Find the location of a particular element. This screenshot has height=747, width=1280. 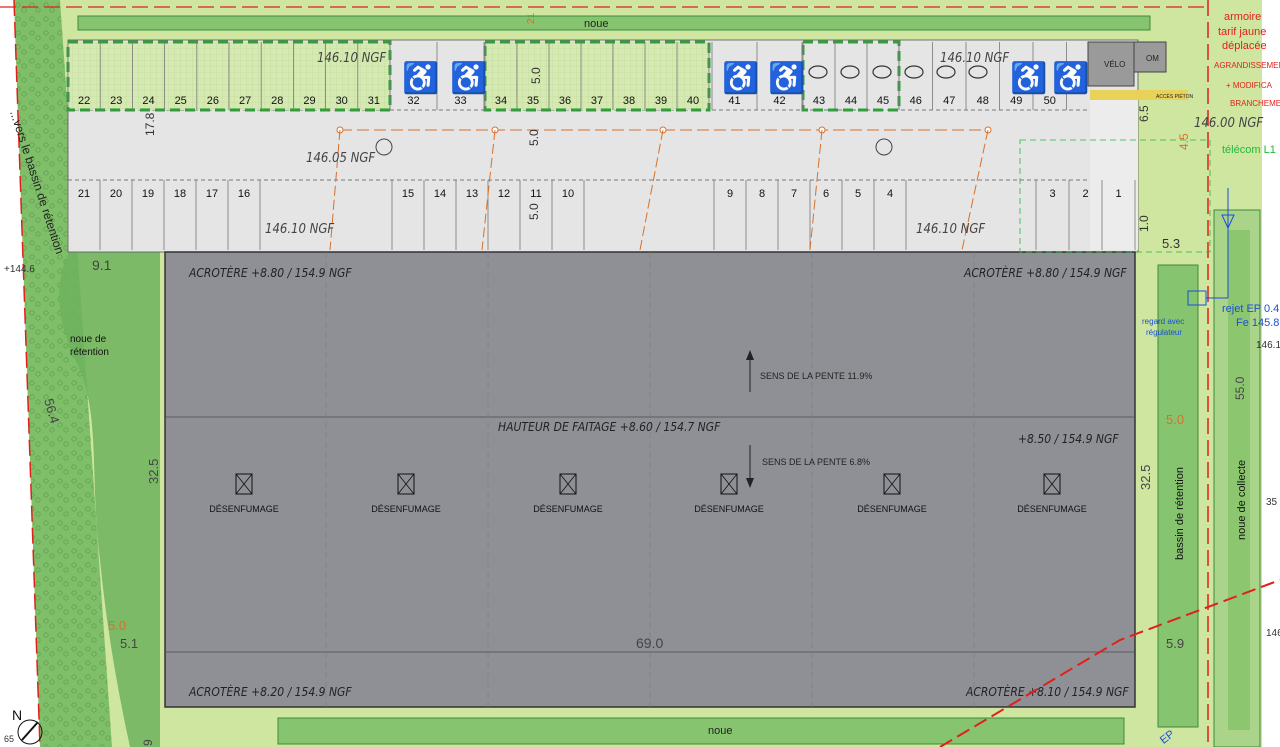

dim-178: 17.8 is located at coordinates (150, 124).